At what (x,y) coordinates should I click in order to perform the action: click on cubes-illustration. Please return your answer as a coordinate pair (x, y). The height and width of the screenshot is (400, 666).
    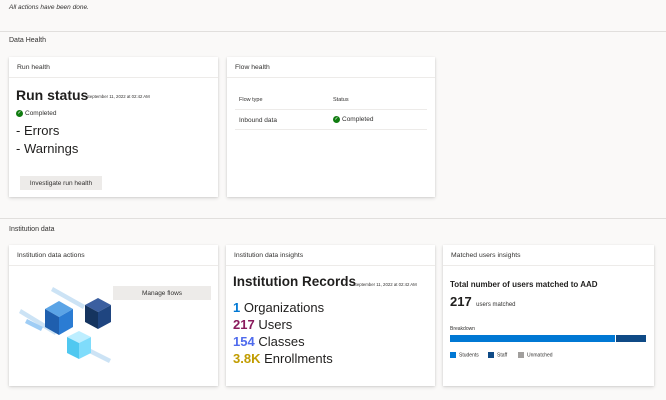
    Looking at the image, I should click on (65, 325).